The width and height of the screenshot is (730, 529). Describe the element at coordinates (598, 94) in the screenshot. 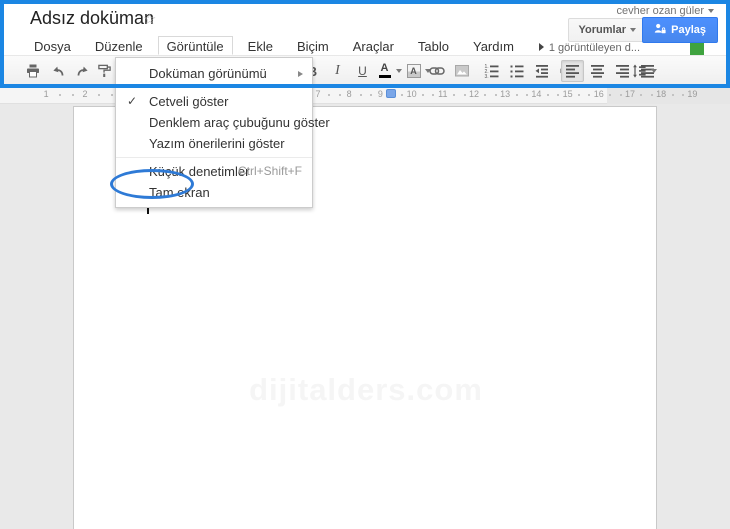

I see `ruler-number: 16` at that location.